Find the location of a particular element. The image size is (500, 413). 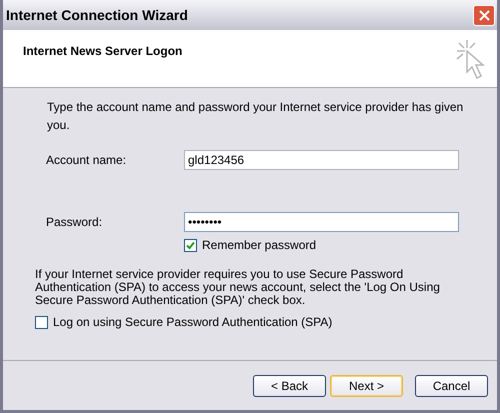

text-field: •••••••• is located at coordinates (321, 222).